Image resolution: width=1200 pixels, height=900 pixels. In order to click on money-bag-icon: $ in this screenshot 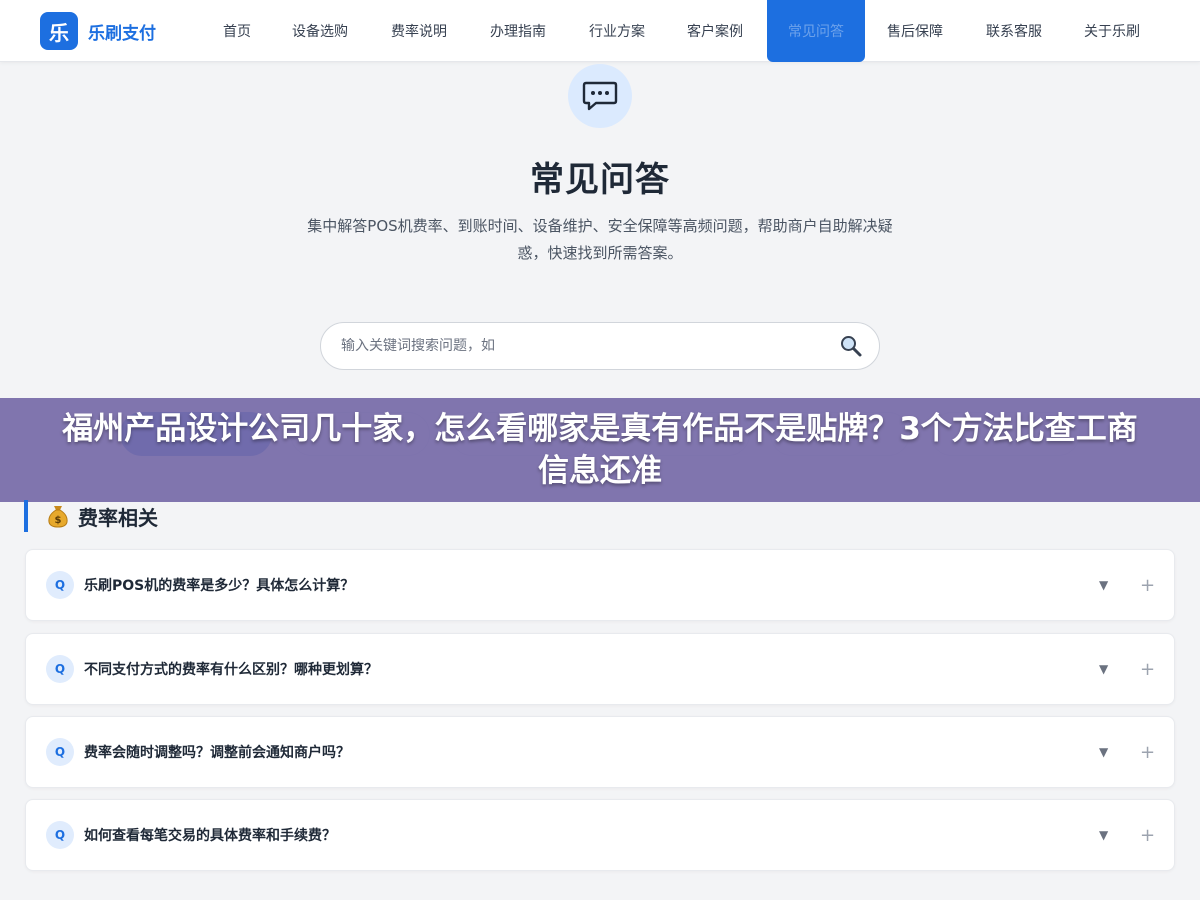, I will do `click(58, 516)`.